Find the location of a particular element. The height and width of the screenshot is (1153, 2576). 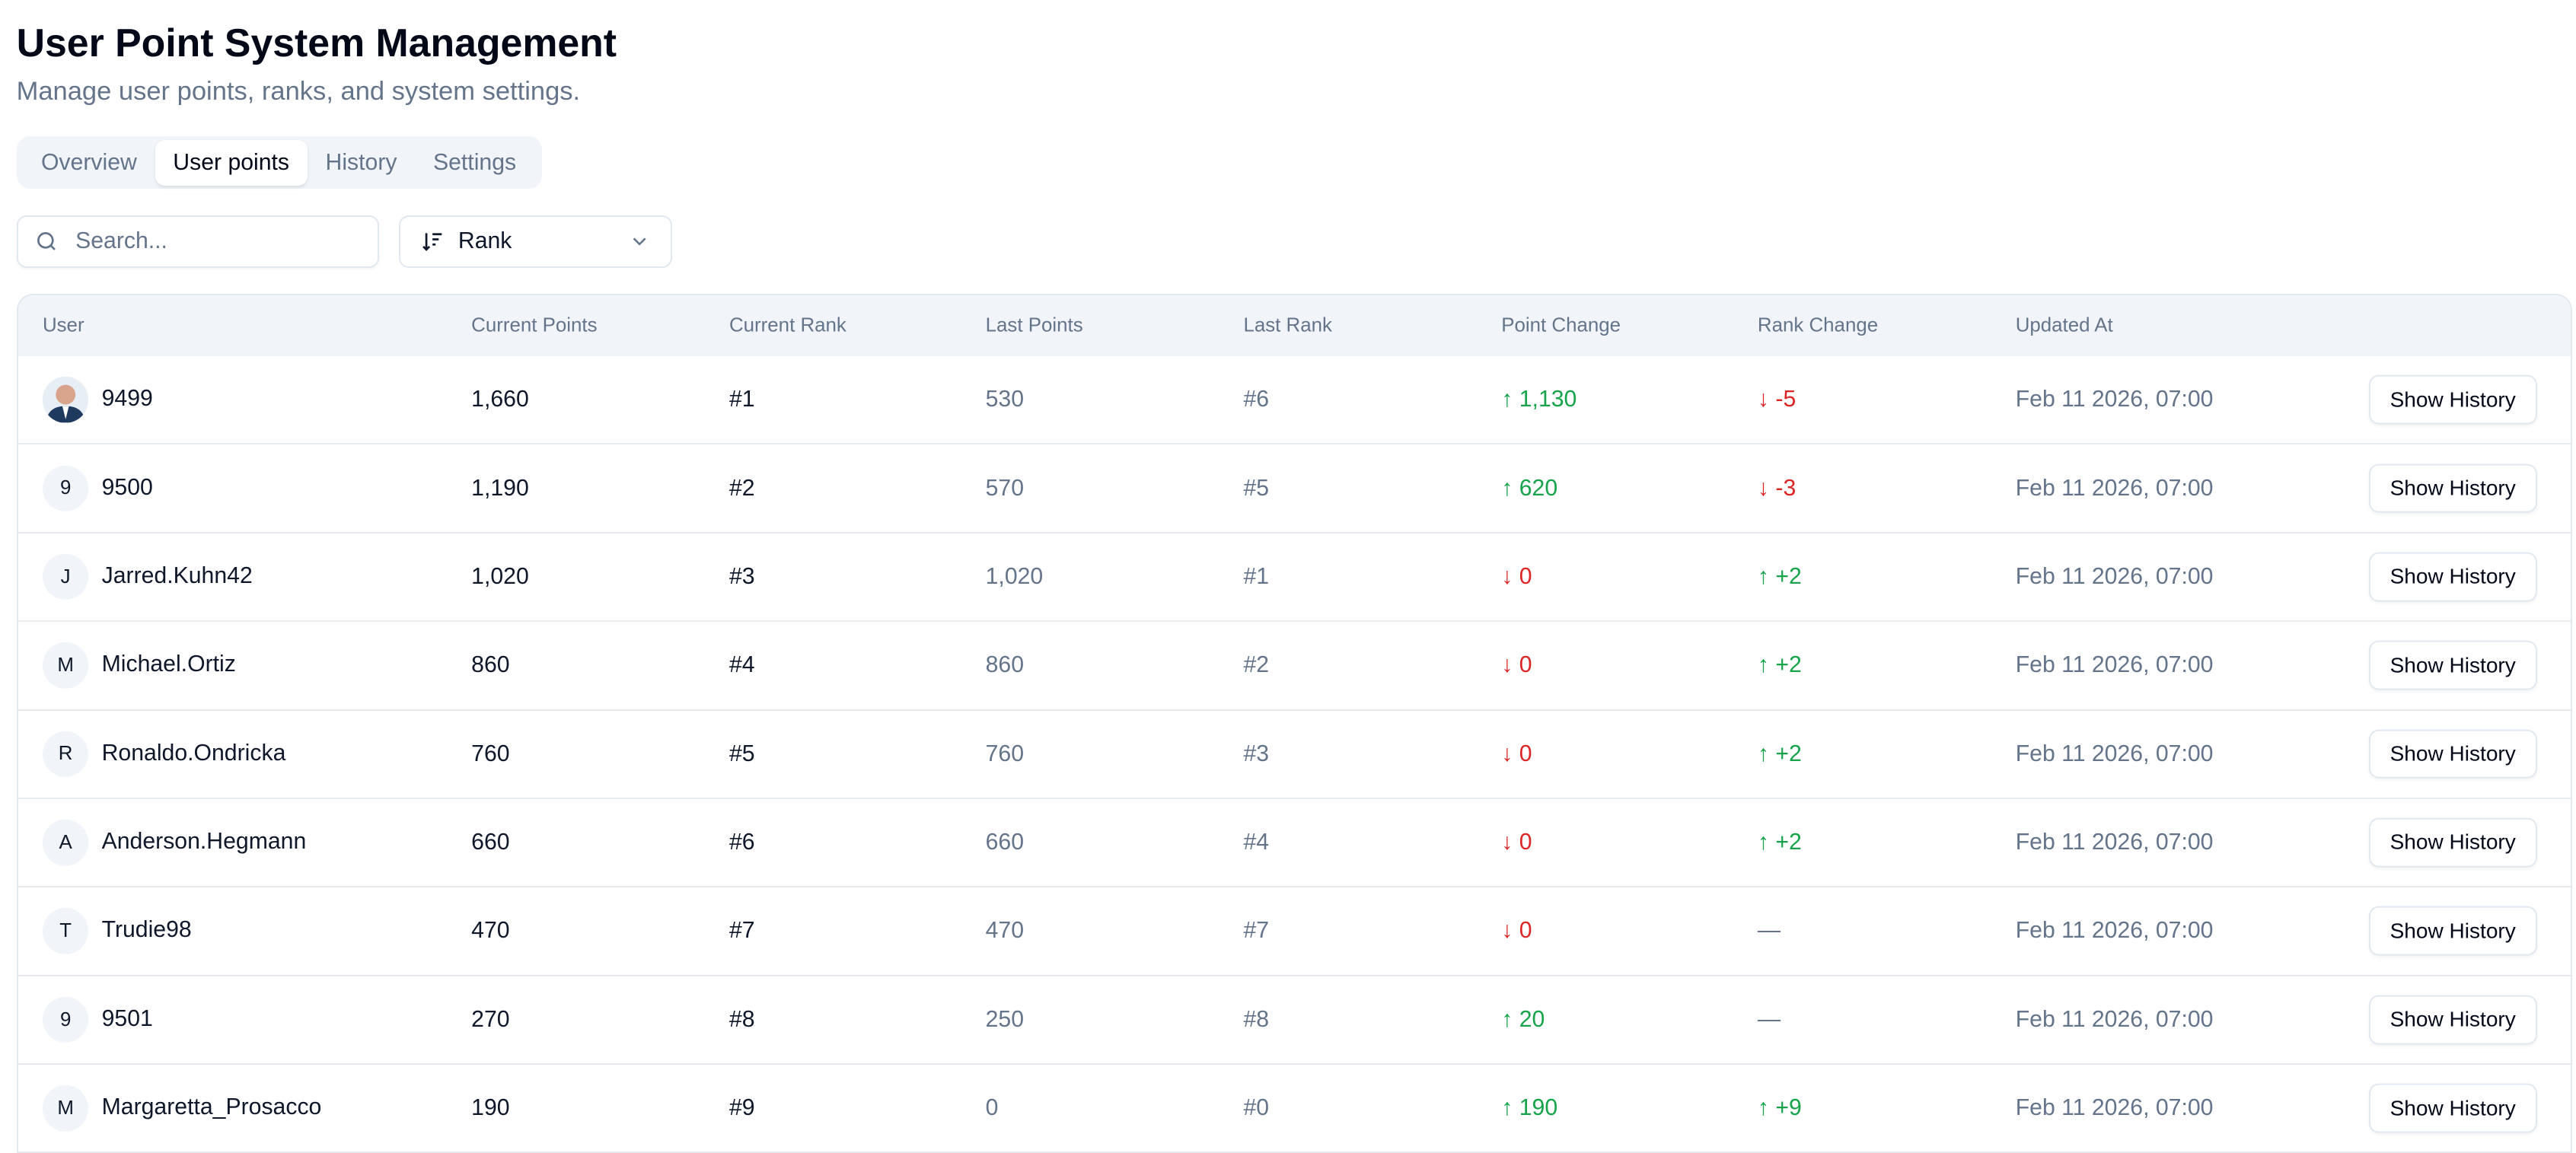

current-points: 860 is located at coordinates (490, 665).